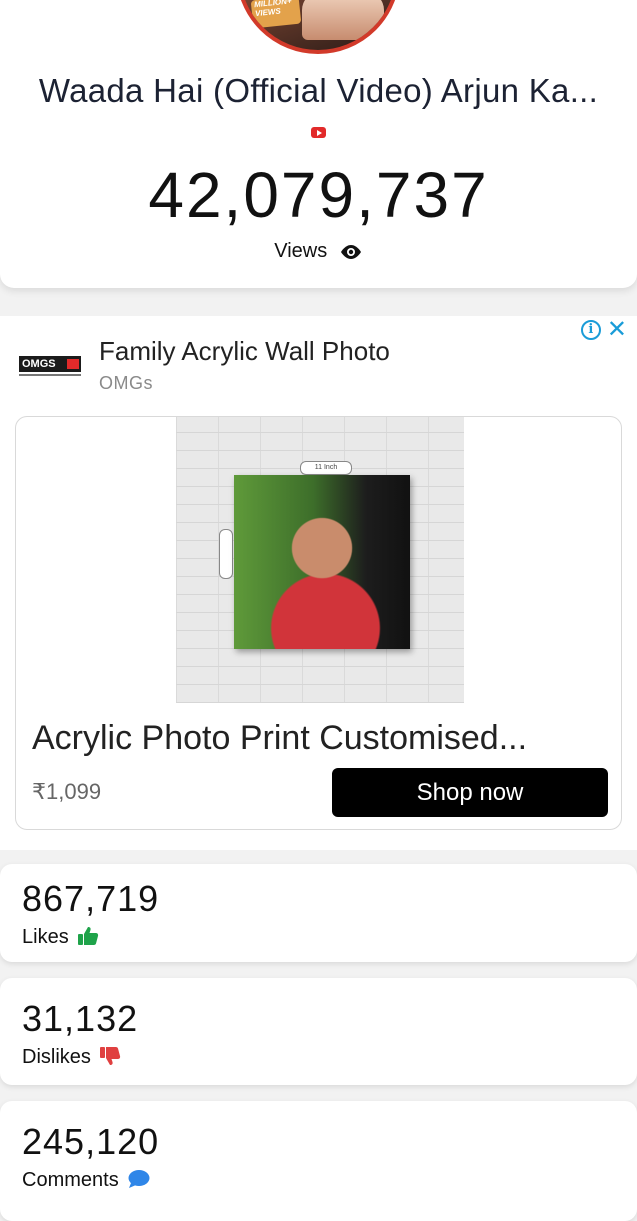 This screenshot has width=637, height=1221. I want to click on badge-text: MILLION+ VIEWS, so click(272, 9).